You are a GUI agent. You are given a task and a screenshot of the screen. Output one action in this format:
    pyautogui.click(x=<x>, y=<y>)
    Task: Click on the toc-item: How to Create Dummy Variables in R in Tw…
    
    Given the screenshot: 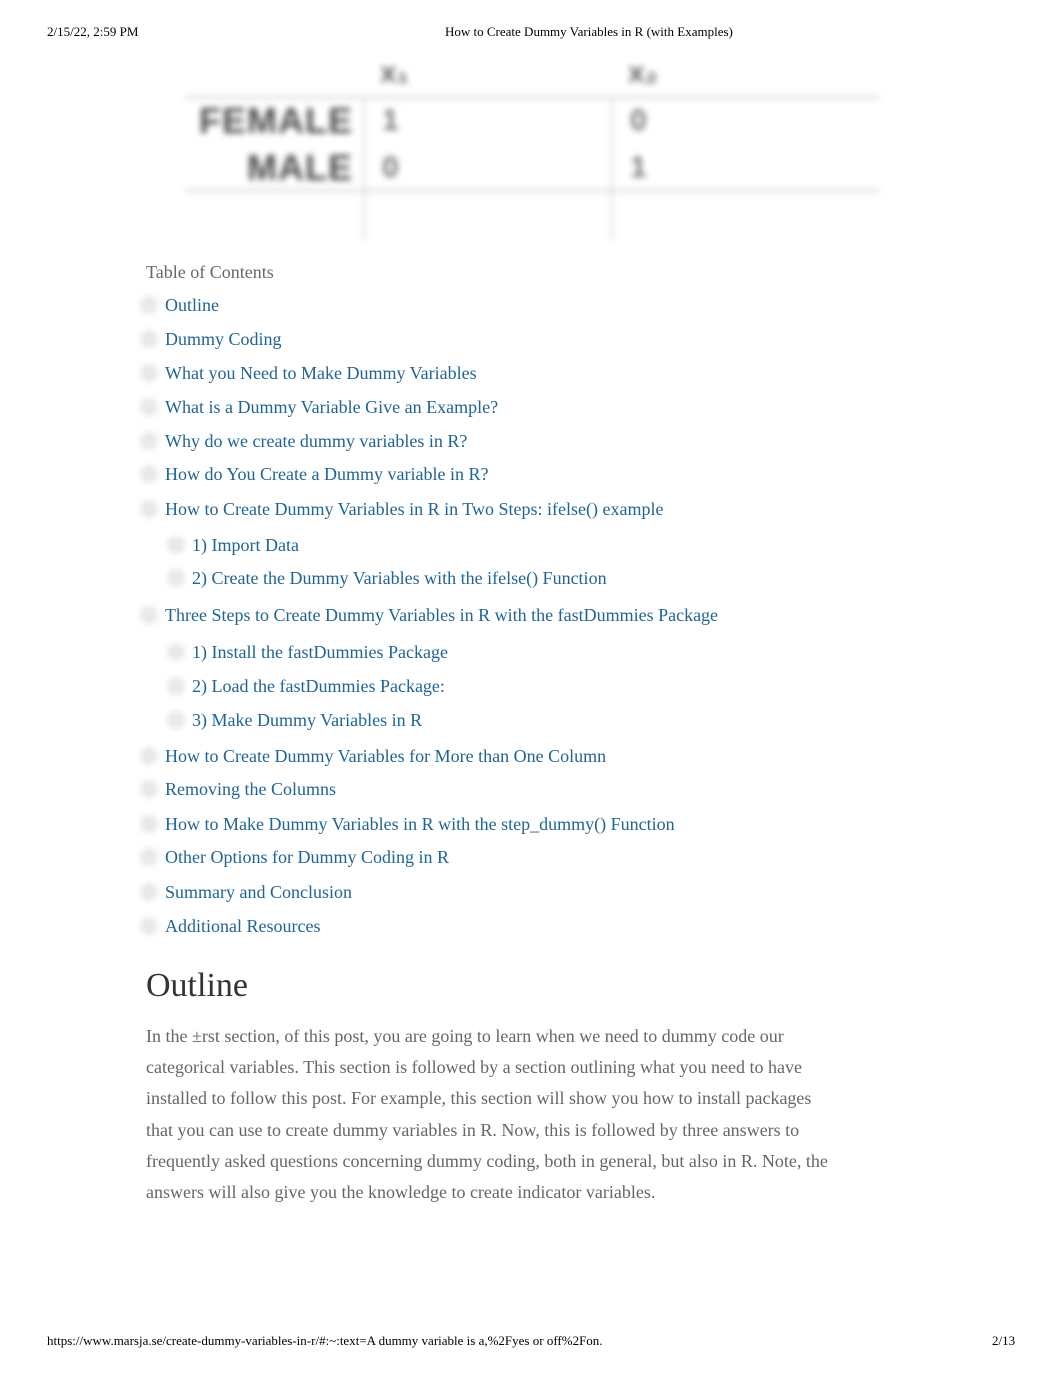 What is the action you would take?
    pyautogui.click(x=401, y=509)
    